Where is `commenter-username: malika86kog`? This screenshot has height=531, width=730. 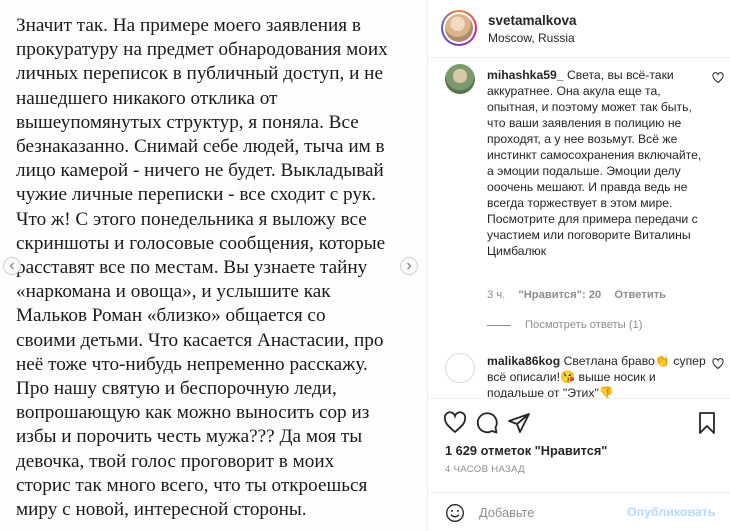
commenter-username: malika86kog is located at coordinates (523, 361).